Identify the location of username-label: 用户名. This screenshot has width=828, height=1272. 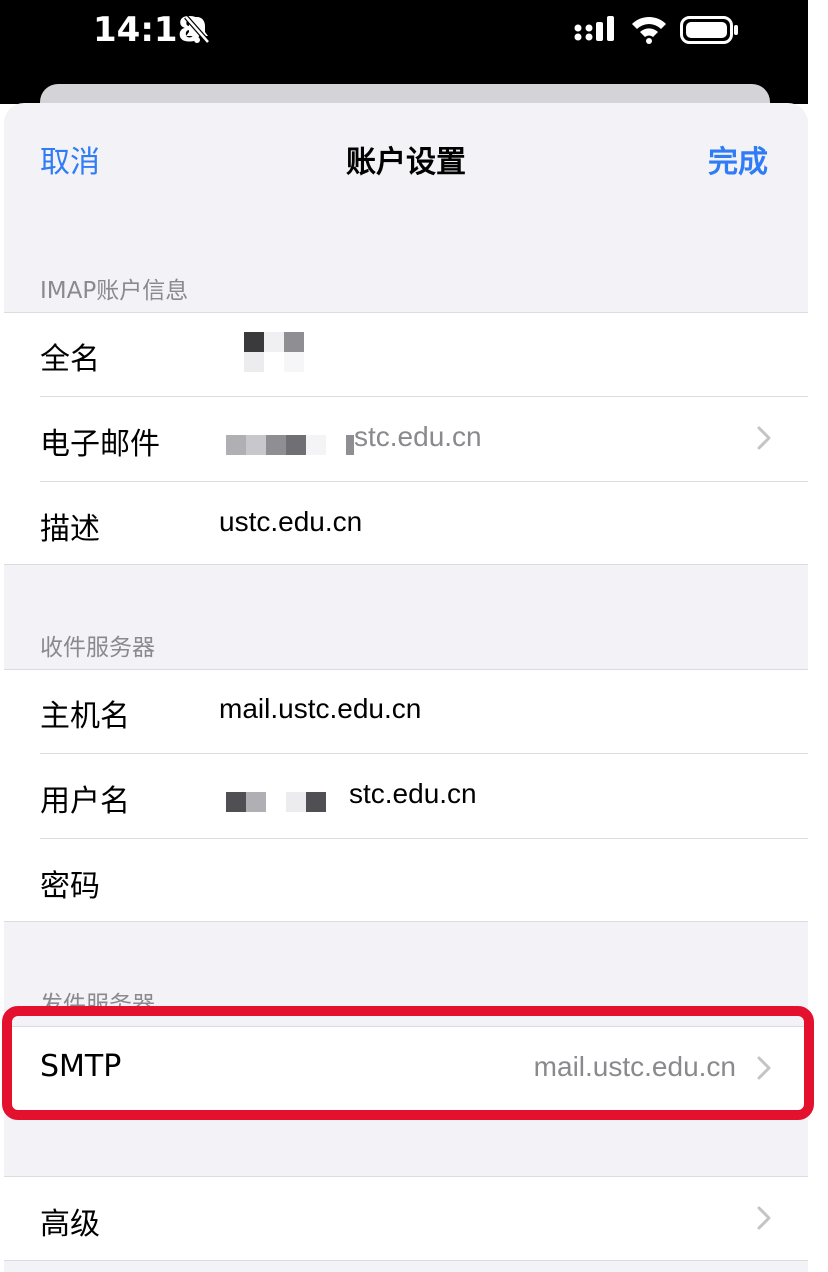
(85, 801).